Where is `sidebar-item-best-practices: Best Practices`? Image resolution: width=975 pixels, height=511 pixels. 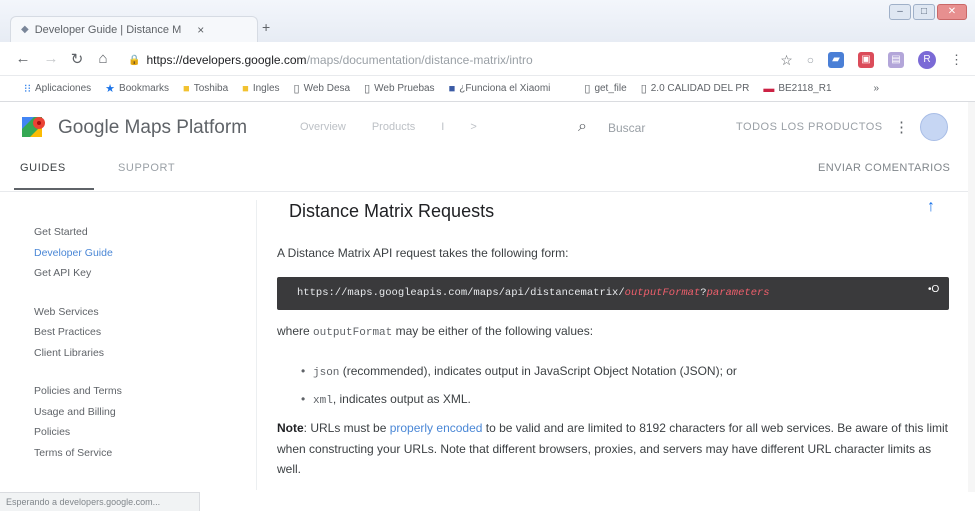 sidebar-item-best-practices: Best Practices is located at coordinates (134, 332).